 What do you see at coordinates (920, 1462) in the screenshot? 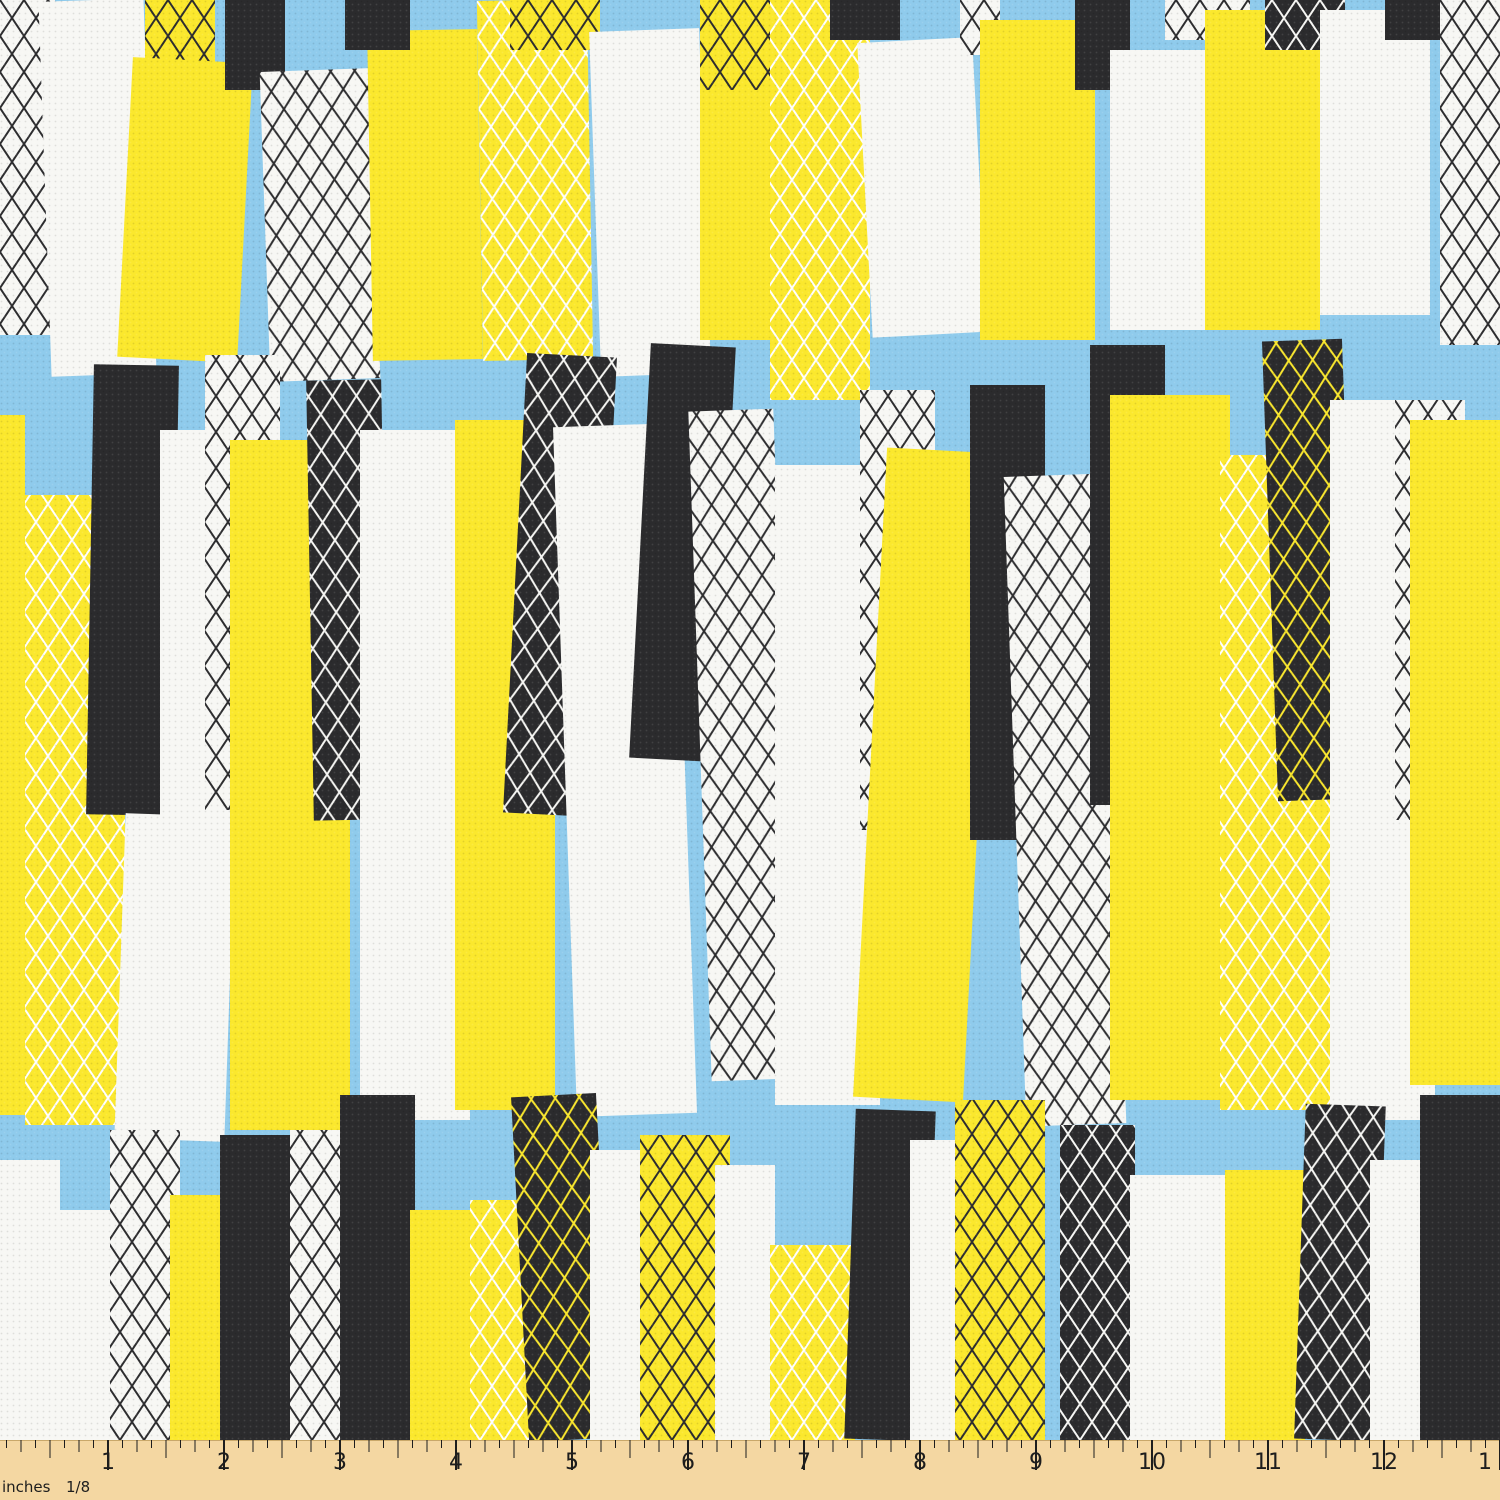
I see `ruler-number: 8` at bounding box center [920, 1462].